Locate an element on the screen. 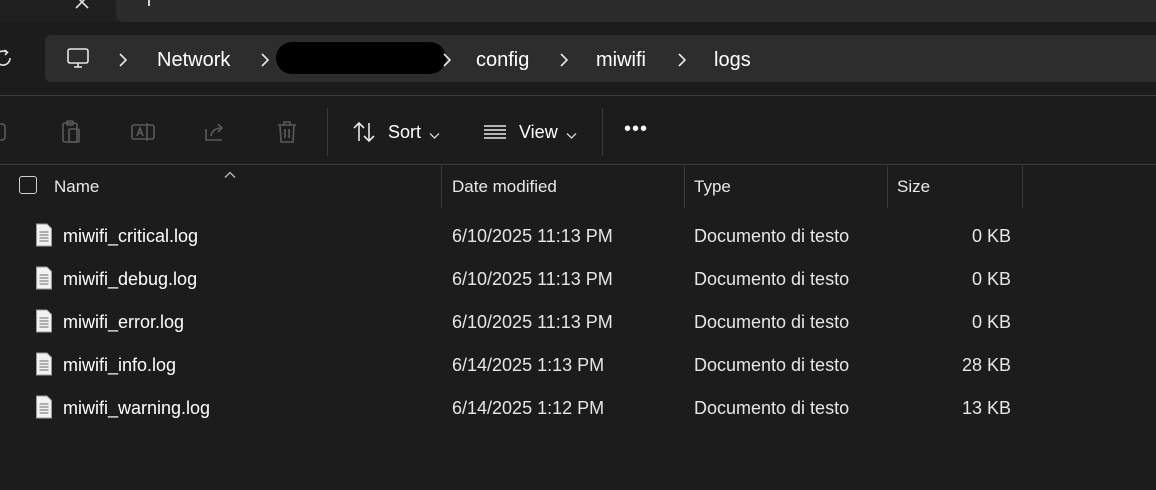 This screenshot has height=490, width=1156. view-button-label: View is located at coordinates (538, 132).